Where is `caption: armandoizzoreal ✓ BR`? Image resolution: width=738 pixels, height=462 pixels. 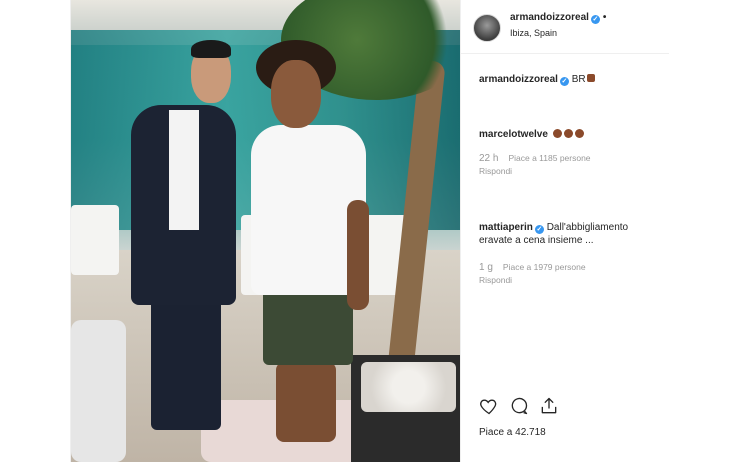 caption: armandoizzoreal ✓ BR is located at coordinates (537, 79).